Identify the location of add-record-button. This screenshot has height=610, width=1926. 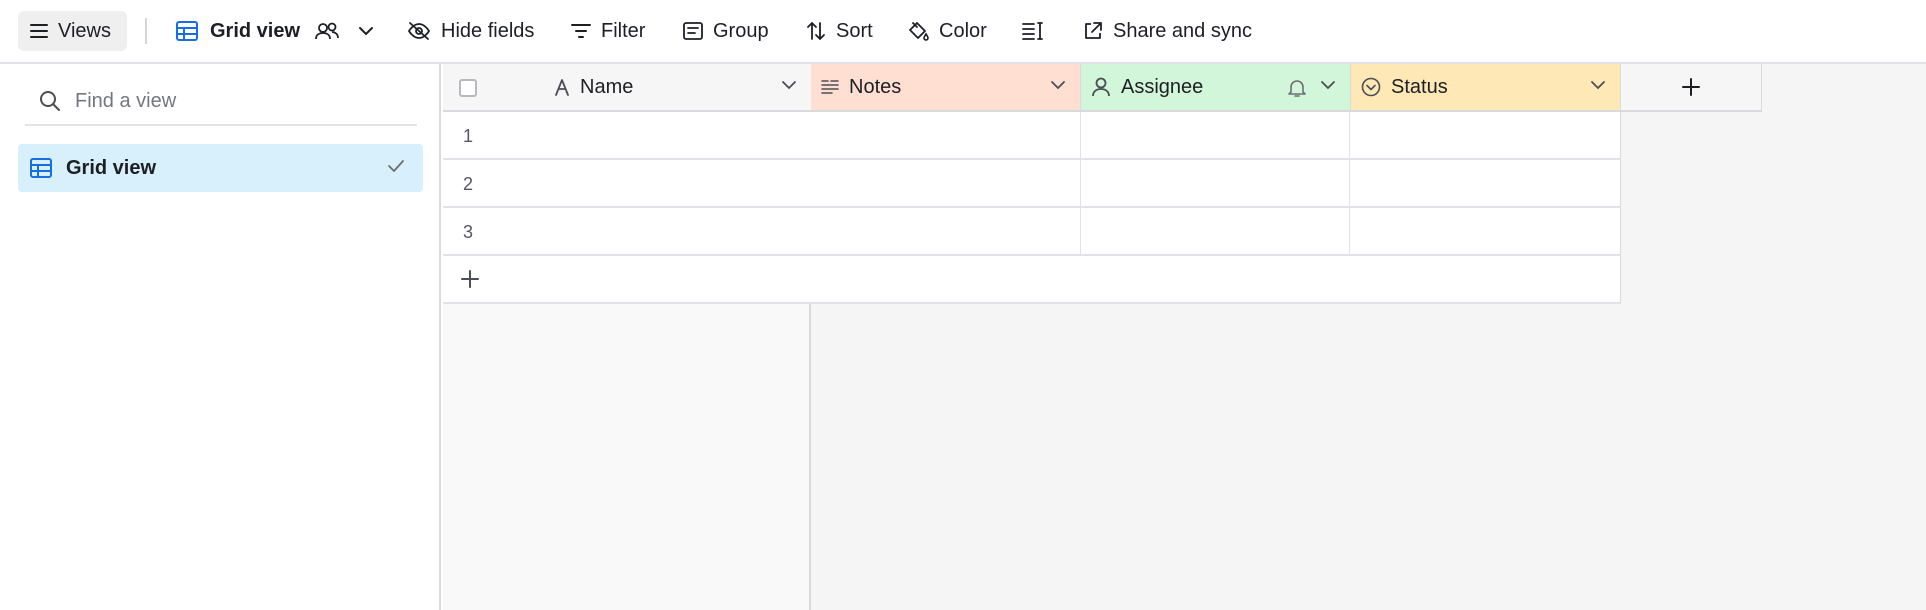
(627, 280).